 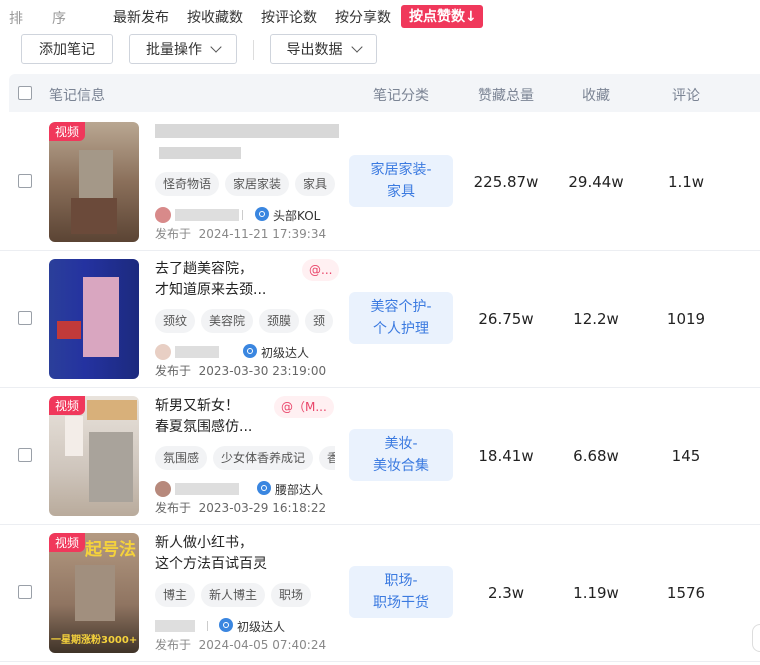 I want to click on tag: 家具, so click(x=315, y=184).